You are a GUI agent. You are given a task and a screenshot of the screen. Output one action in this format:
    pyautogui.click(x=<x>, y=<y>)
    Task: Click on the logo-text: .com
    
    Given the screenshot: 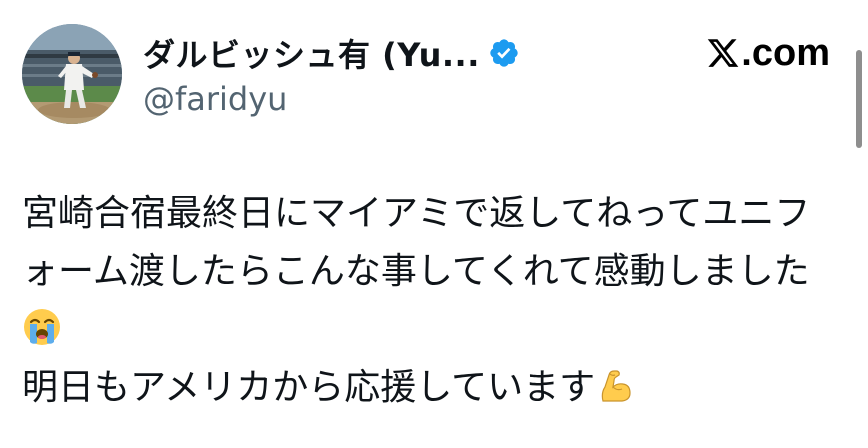 What is the action you would take?
    pyautogui.click(x=785, y=52)
    